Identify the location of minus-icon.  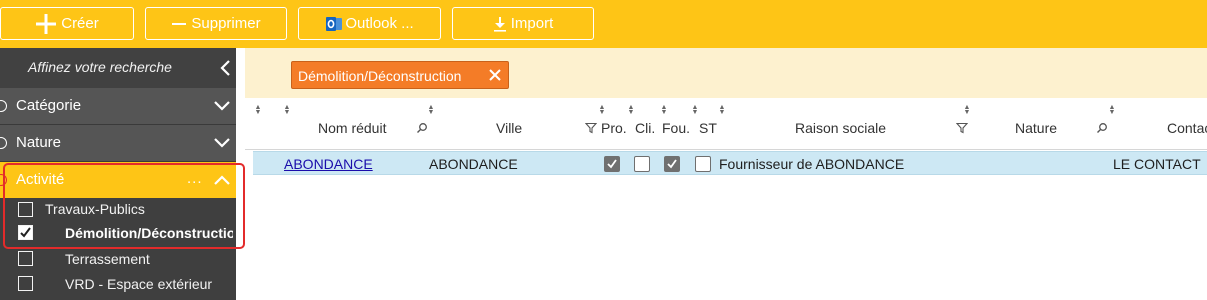
(179, 24).